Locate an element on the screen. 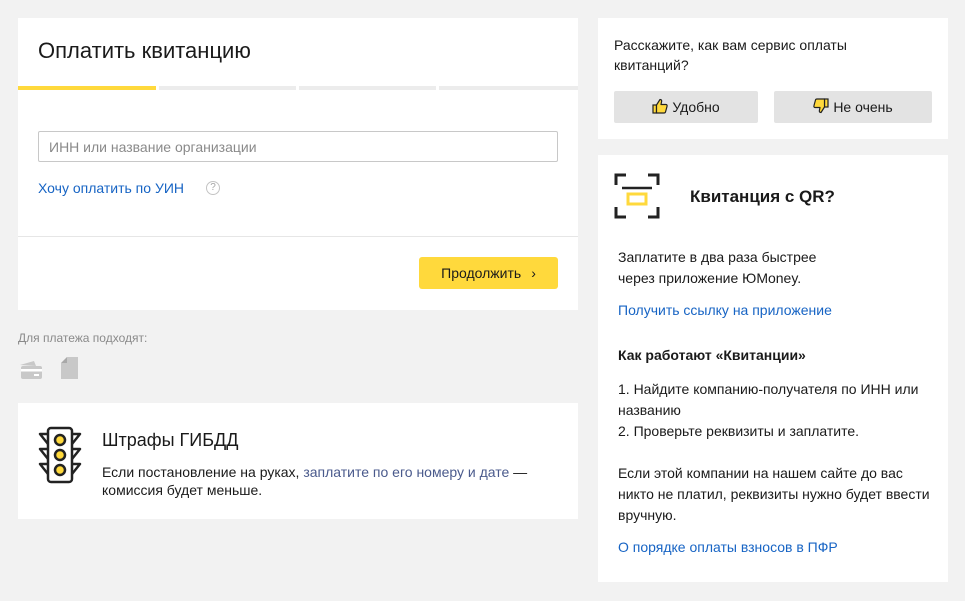 The image size is (965, 601). card-icon is located at coordinates (31, 370).